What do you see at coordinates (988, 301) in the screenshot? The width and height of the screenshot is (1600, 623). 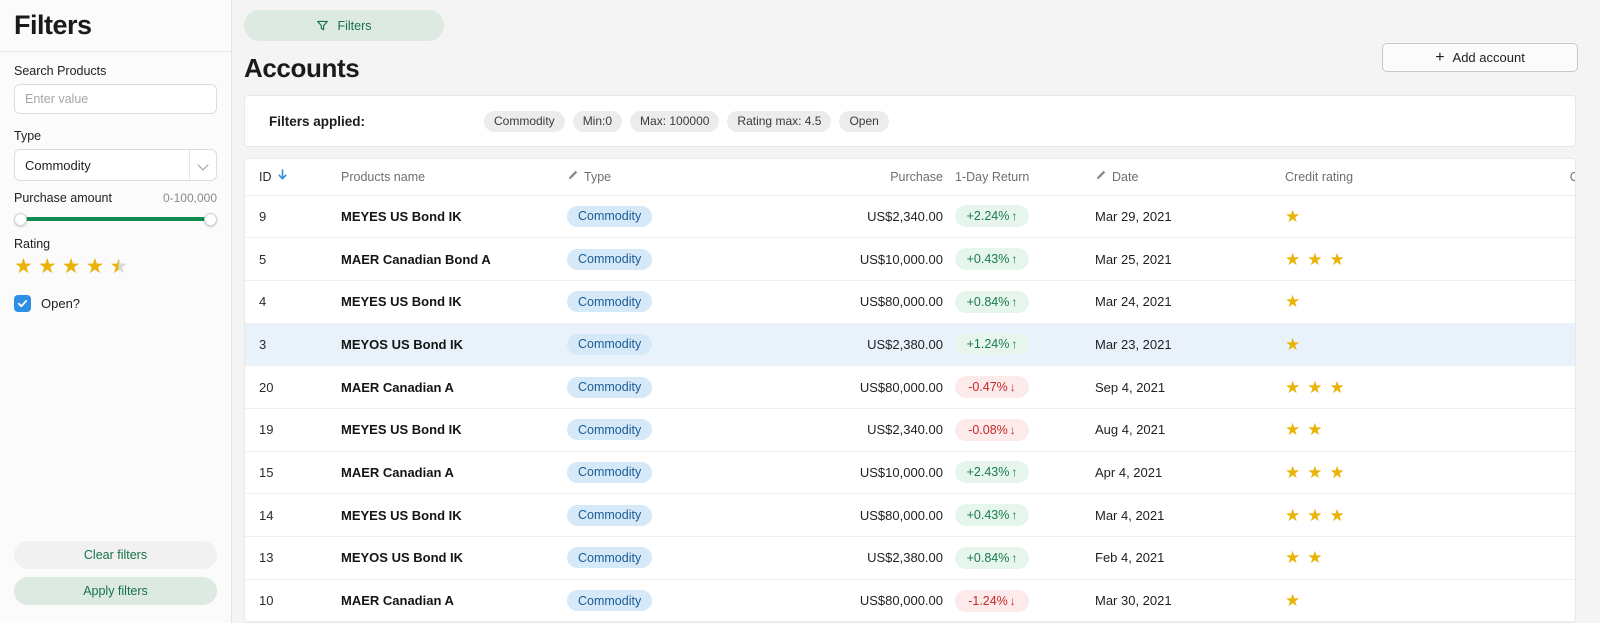 I see `return-value: +0.84%` at bounding box center [988, 301].